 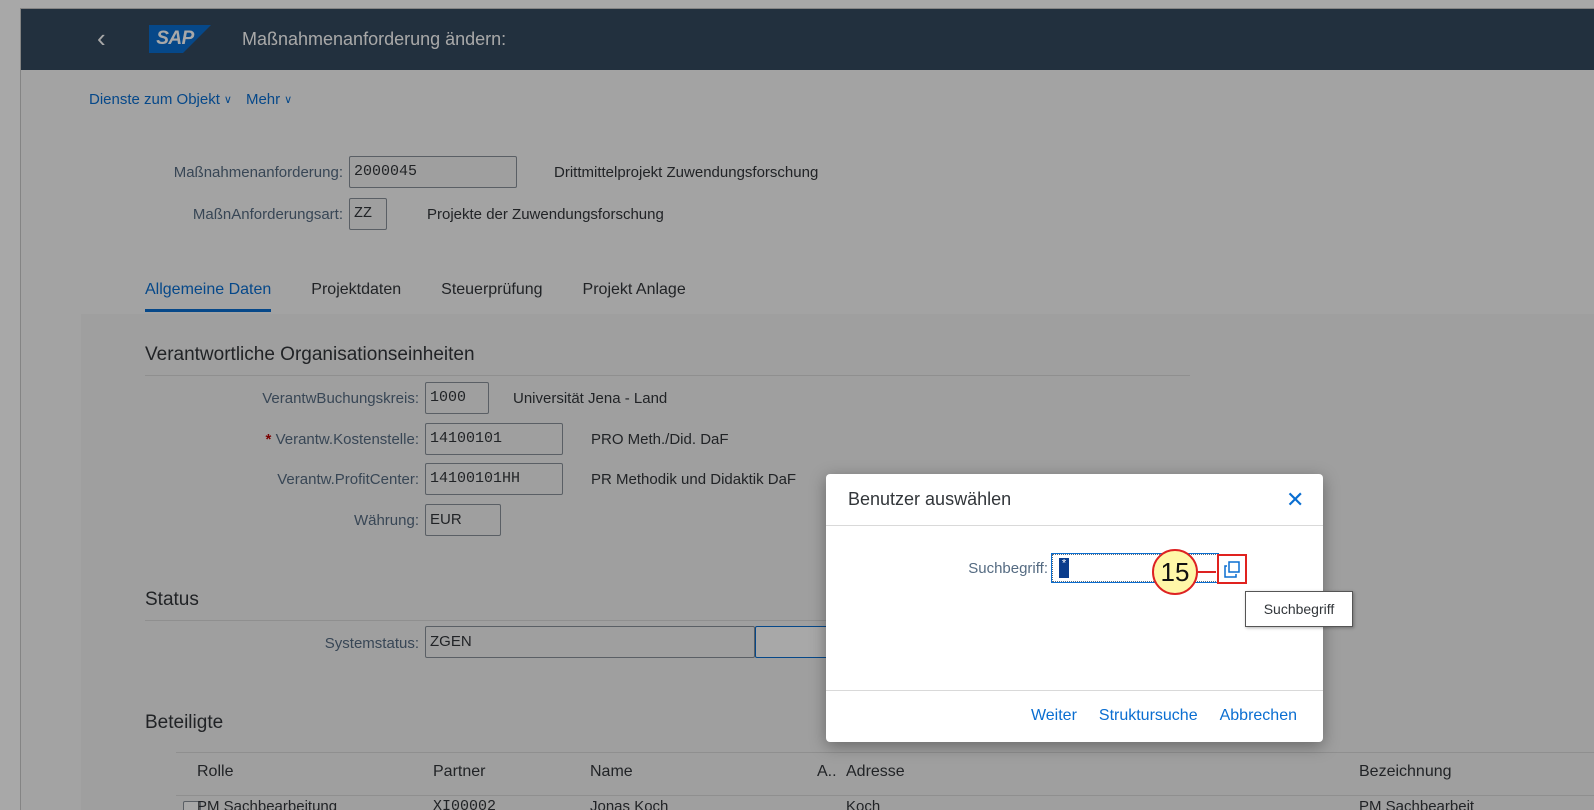 What do you see at coordinates (1207, 572) in the screenshot?
I see `step-connector` at bounding box center [1207, 572].